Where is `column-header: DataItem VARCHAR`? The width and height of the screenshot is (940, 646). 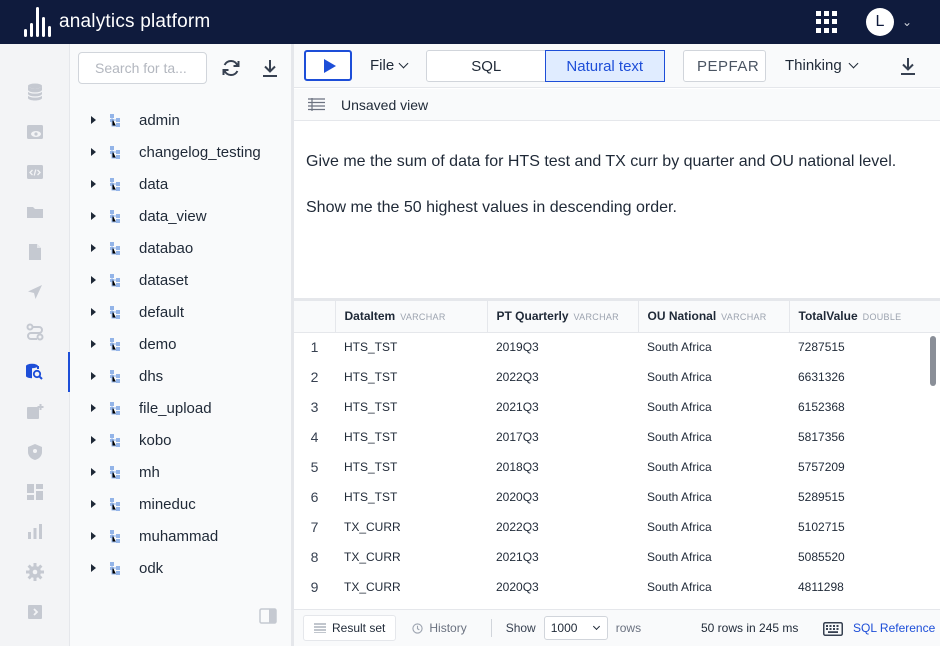 column-header: DataItem VARCHAR is located at coordinates (411, 317).